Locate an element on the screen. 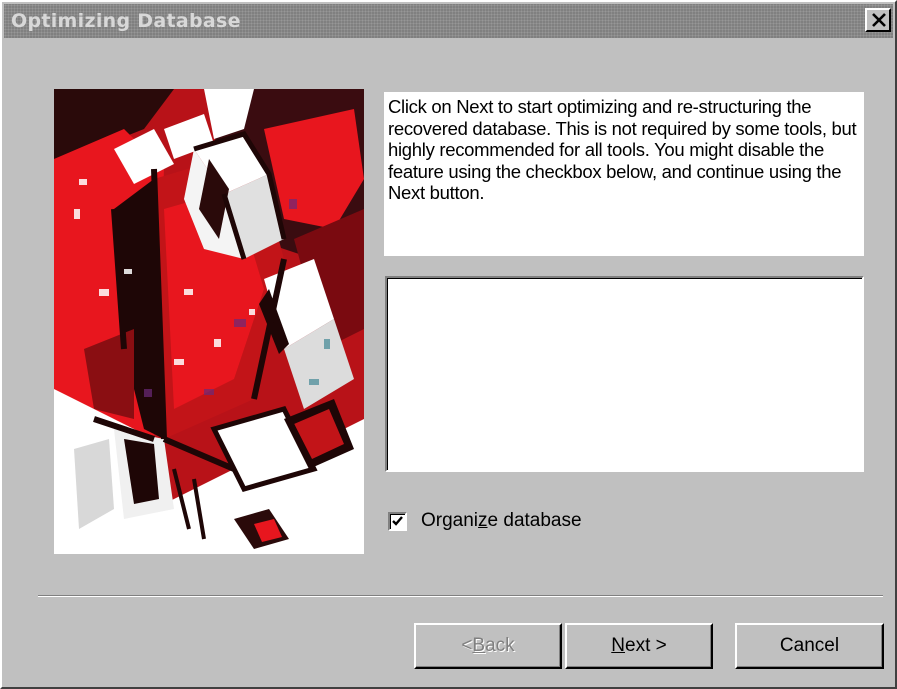 This screenshot has height=689, width=897. title-bar: Optimizing Database is located at coordinates (448, 21).